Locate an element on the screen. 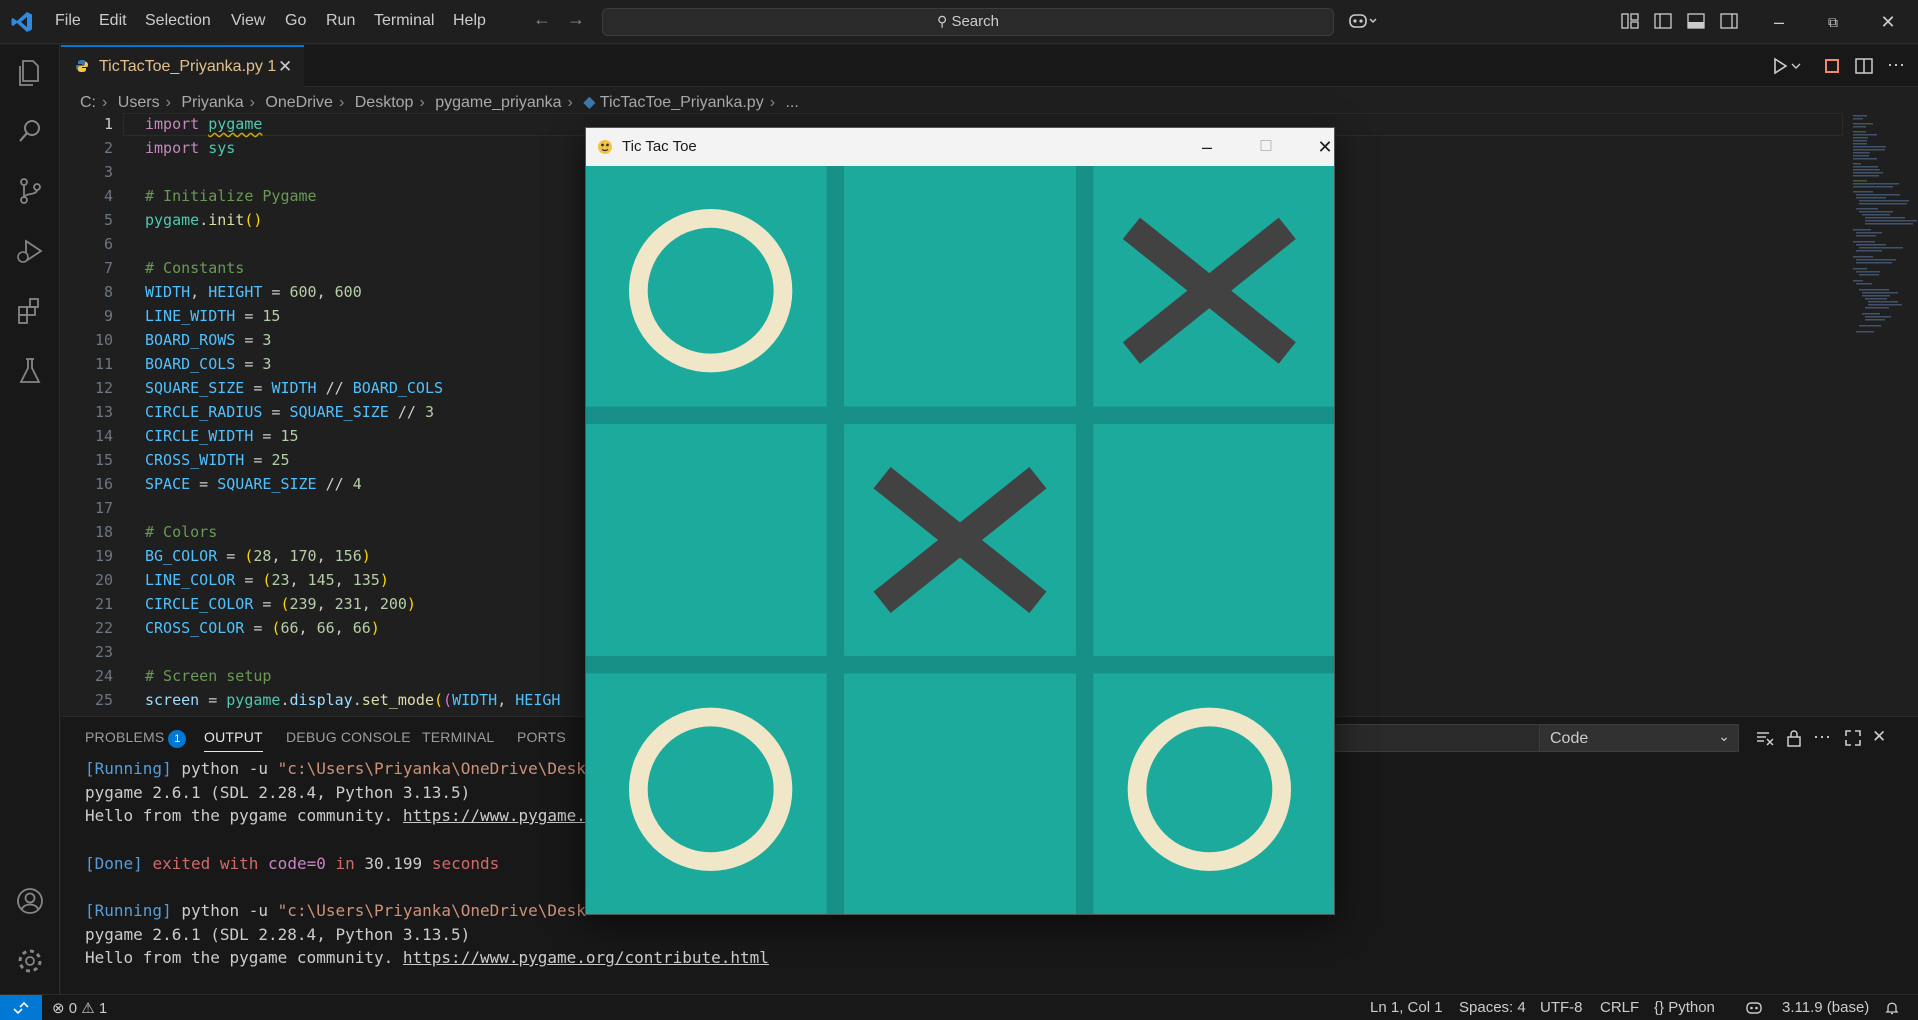 This screenshot has width=1918, height=1020. forward-arrow-icon: → is located at coordinates (576, 19).